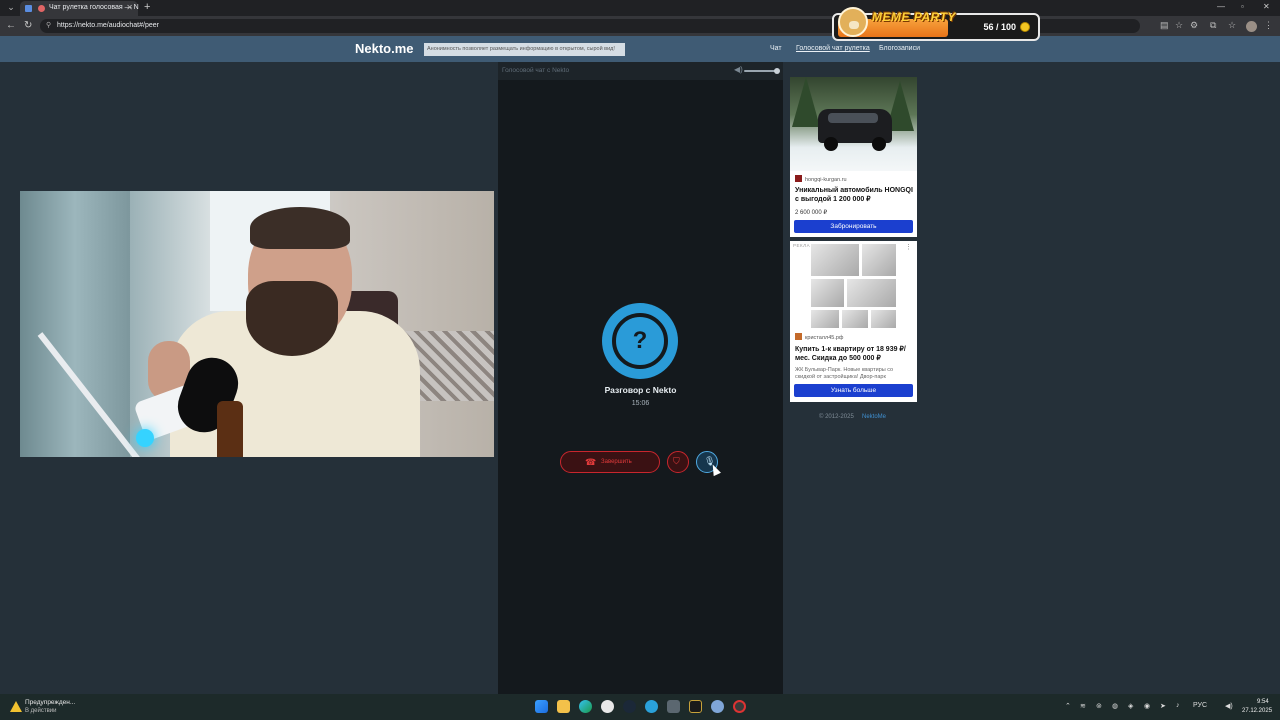  I want to click on end-call-button: ☎ Завершить, so click(610, 462).